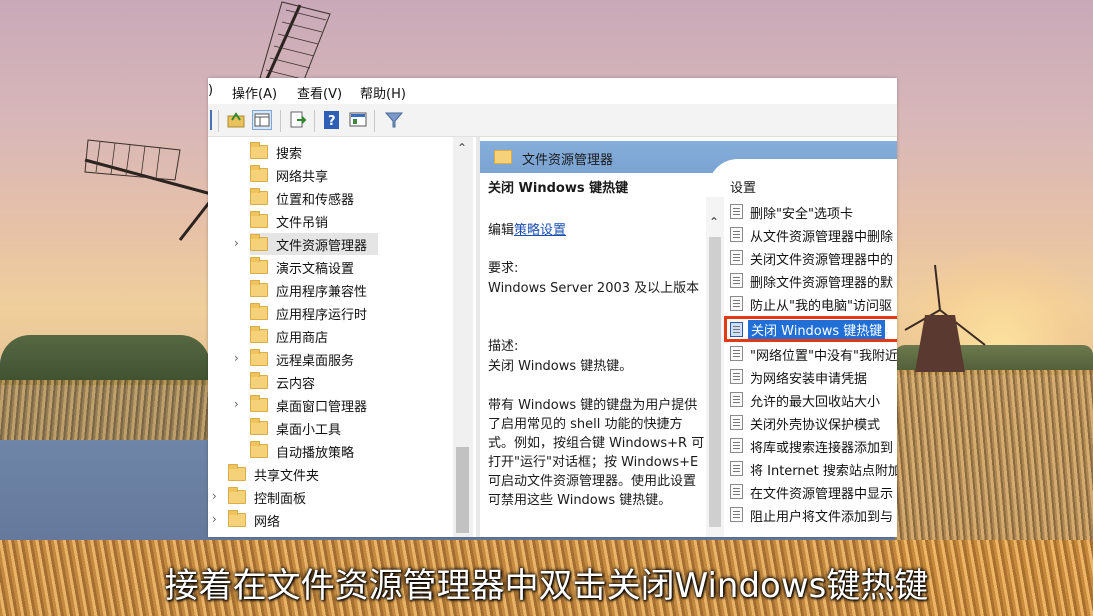 Image resolution: width=1093 pixels, height=616 pixels. What do you see at coordinates (813, 258) in the screenshot?
I see `setting-item: 关闭文件资源管理器中的` at bounding box center [813, 258].